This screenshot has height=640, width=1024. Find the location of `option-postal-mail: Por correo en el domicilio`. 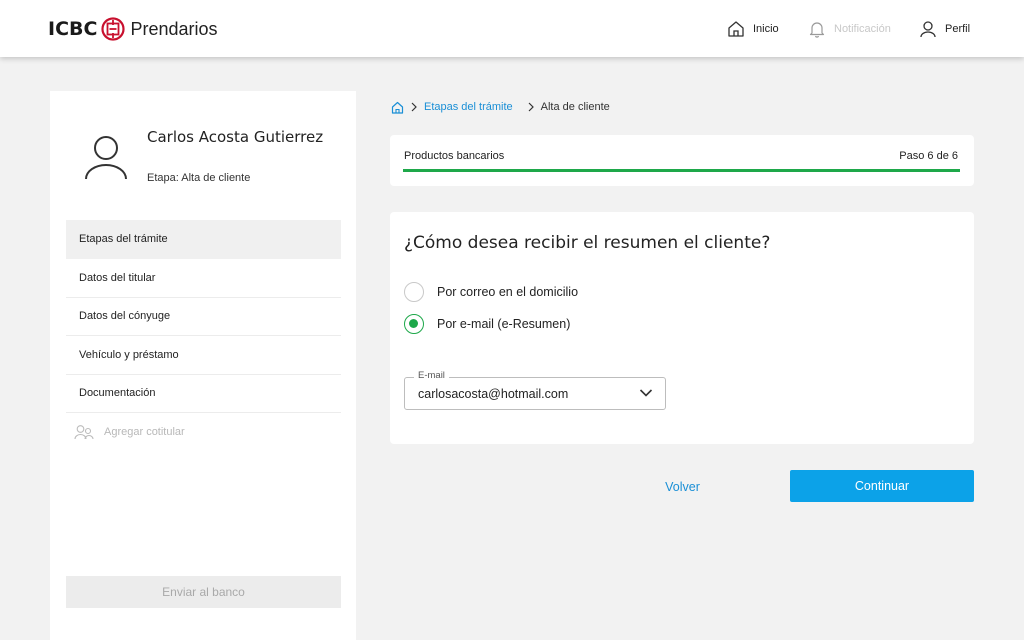

option-postal-mail: Por correo en el domicilio is located at coordinates (491, 292).